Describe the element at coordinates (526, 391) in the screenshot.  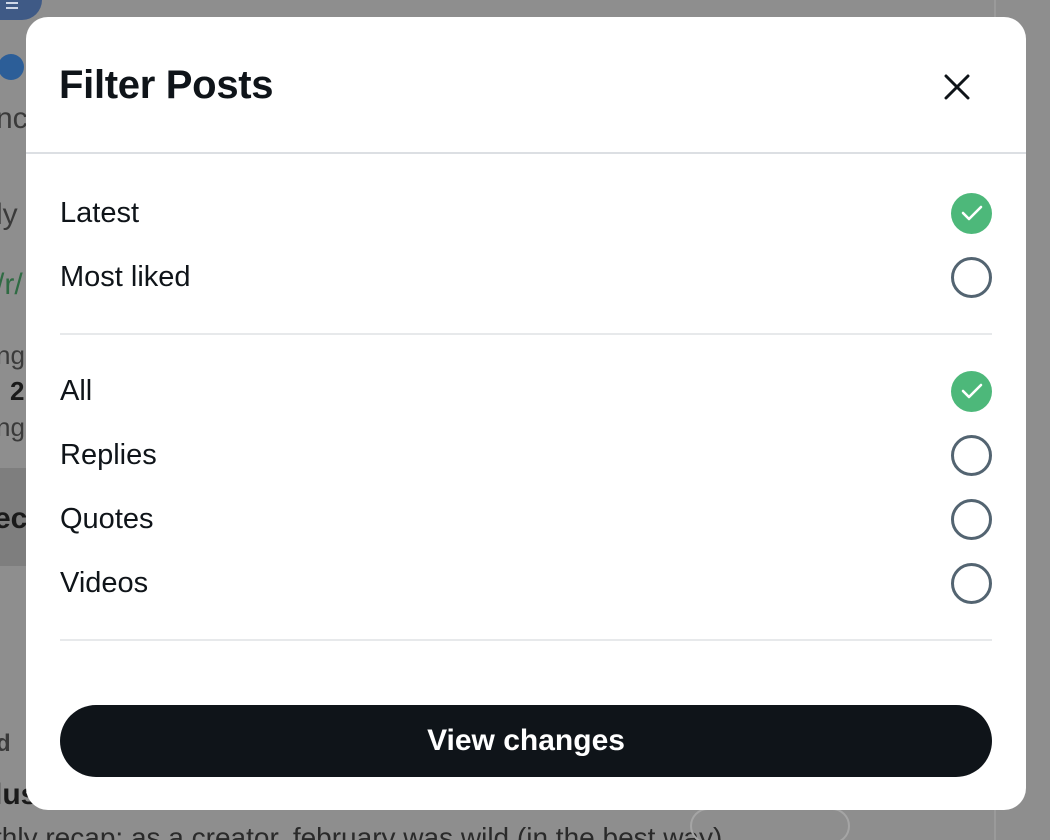
I see `option-all: All` at that location.